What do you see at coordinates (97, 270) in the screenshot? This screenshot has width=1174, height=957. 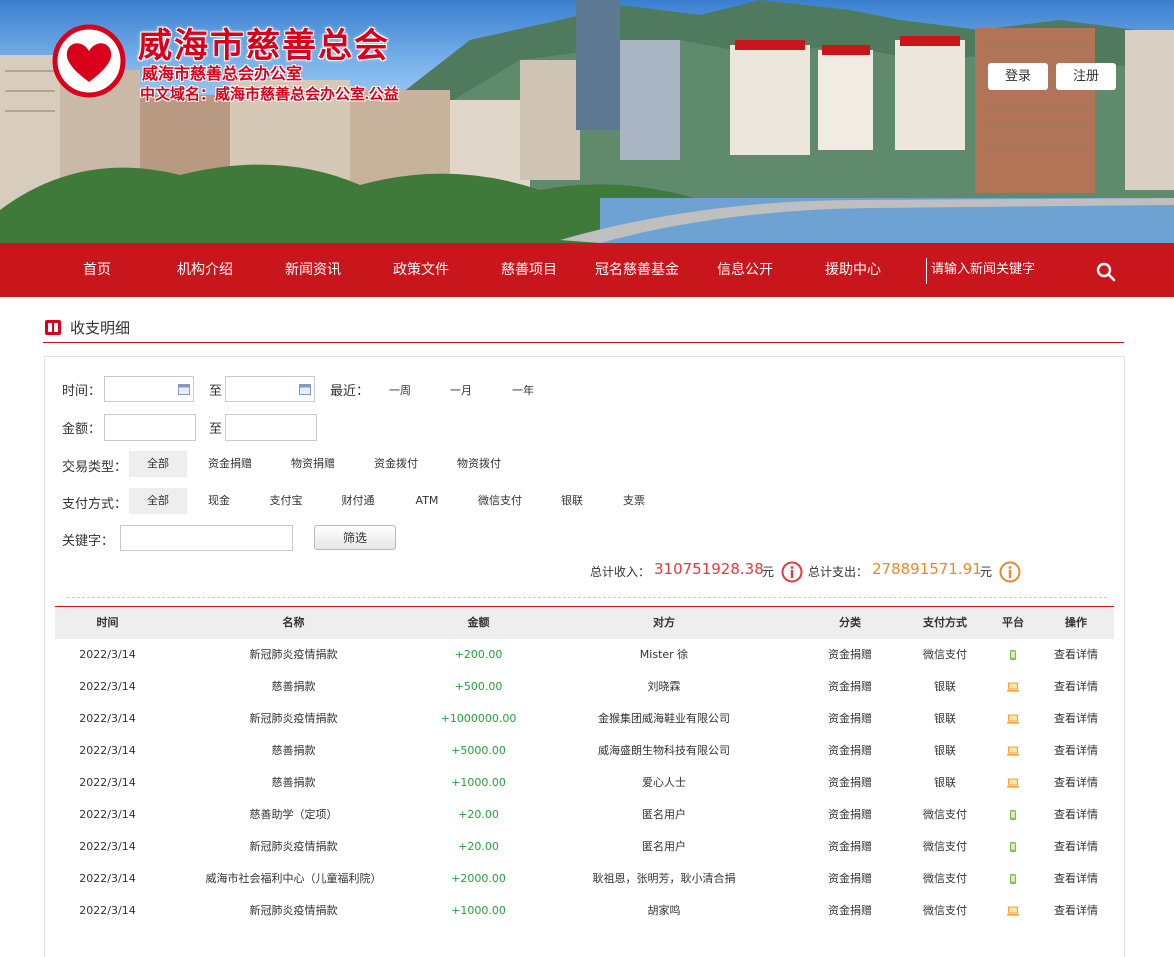 I see `nav-item-home: 首页` at bounding box center [97, 270].